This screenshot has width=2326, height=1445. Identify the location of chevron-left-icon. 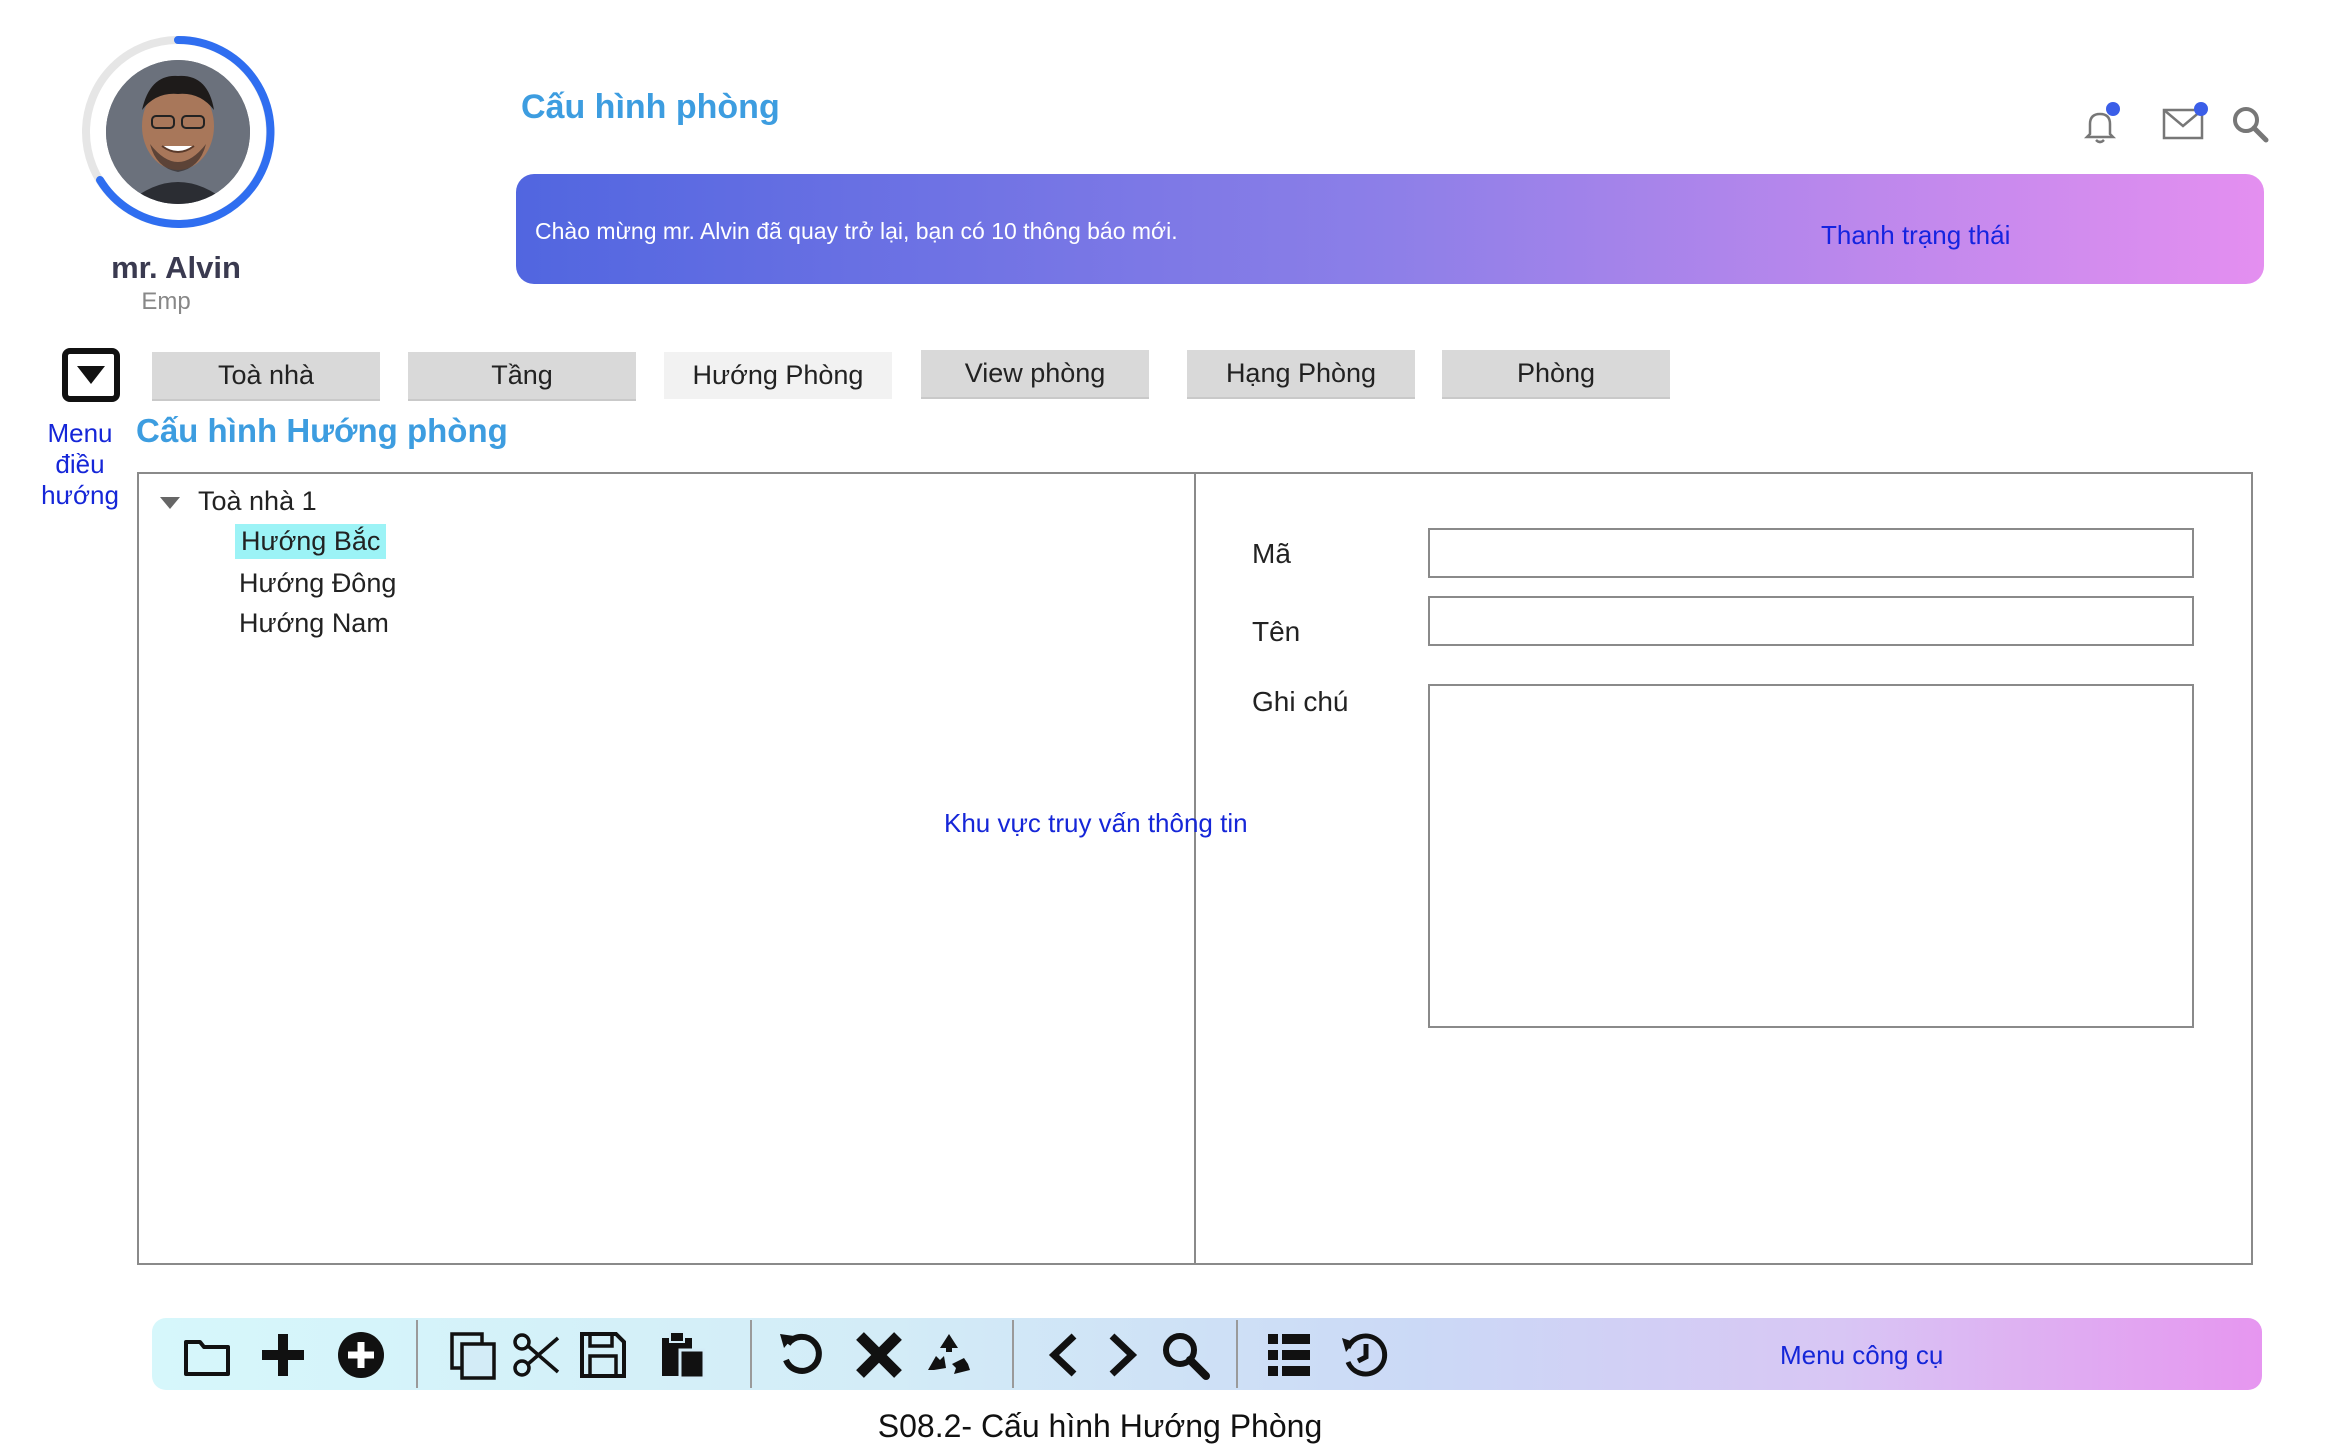
(1065, 1355).